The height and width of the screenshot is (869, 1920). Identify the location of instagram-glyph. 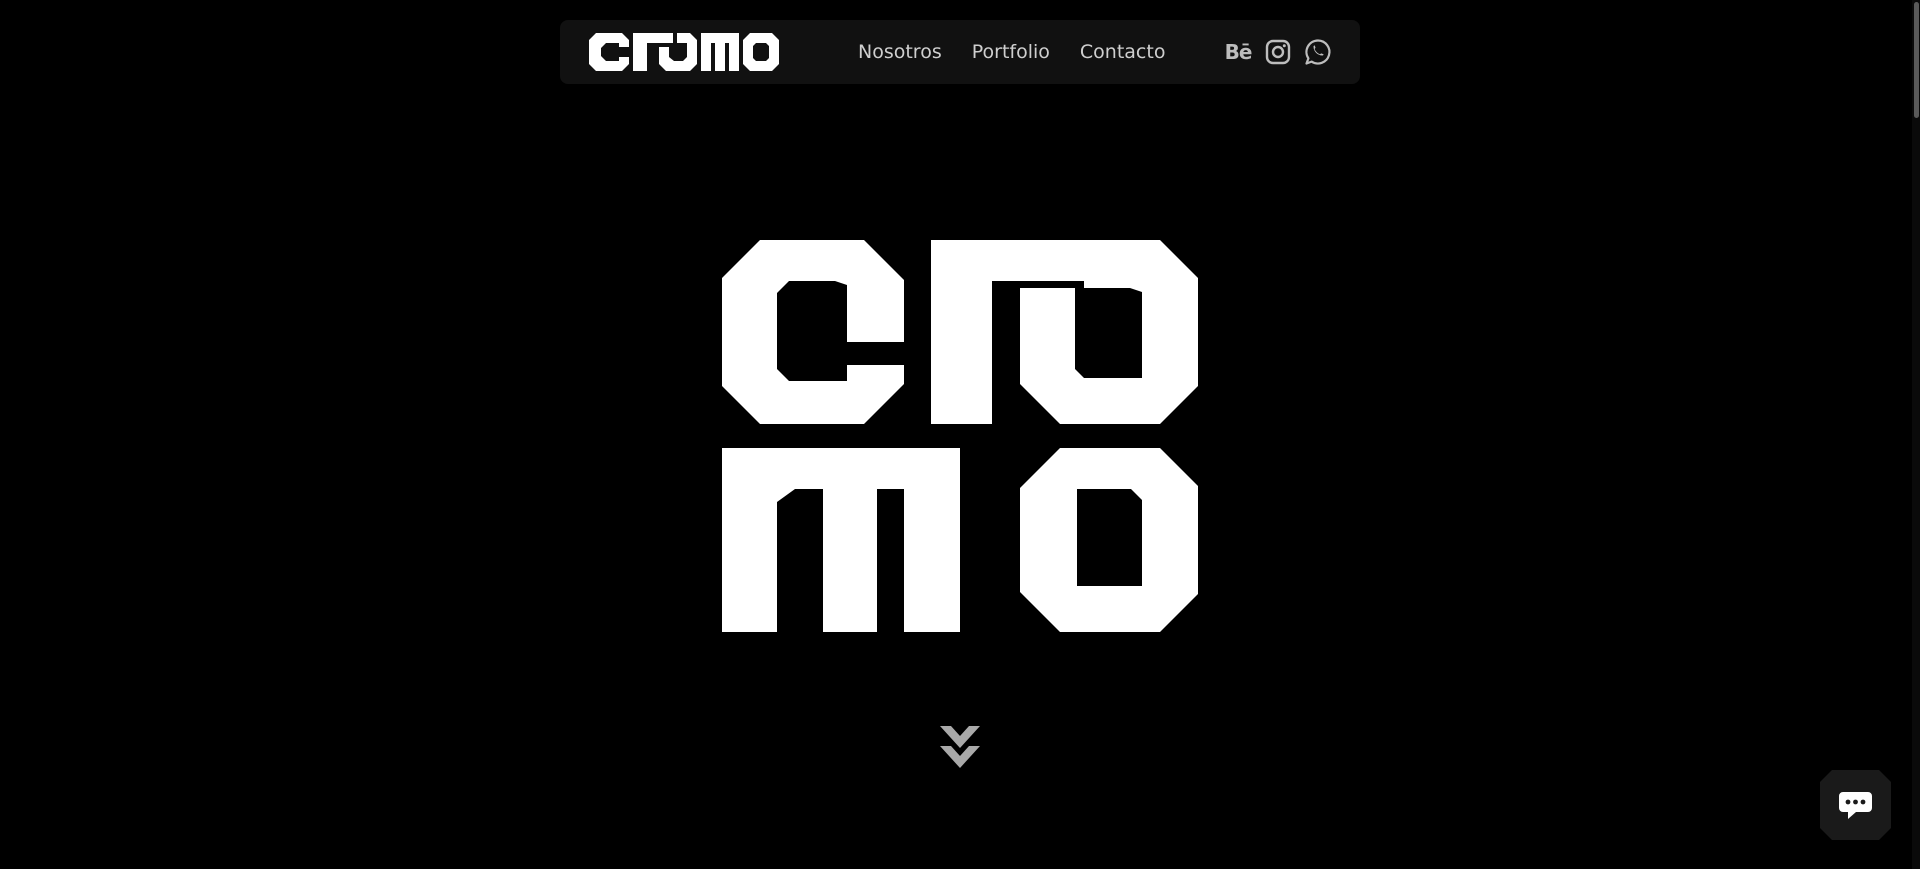
(1278, 52).